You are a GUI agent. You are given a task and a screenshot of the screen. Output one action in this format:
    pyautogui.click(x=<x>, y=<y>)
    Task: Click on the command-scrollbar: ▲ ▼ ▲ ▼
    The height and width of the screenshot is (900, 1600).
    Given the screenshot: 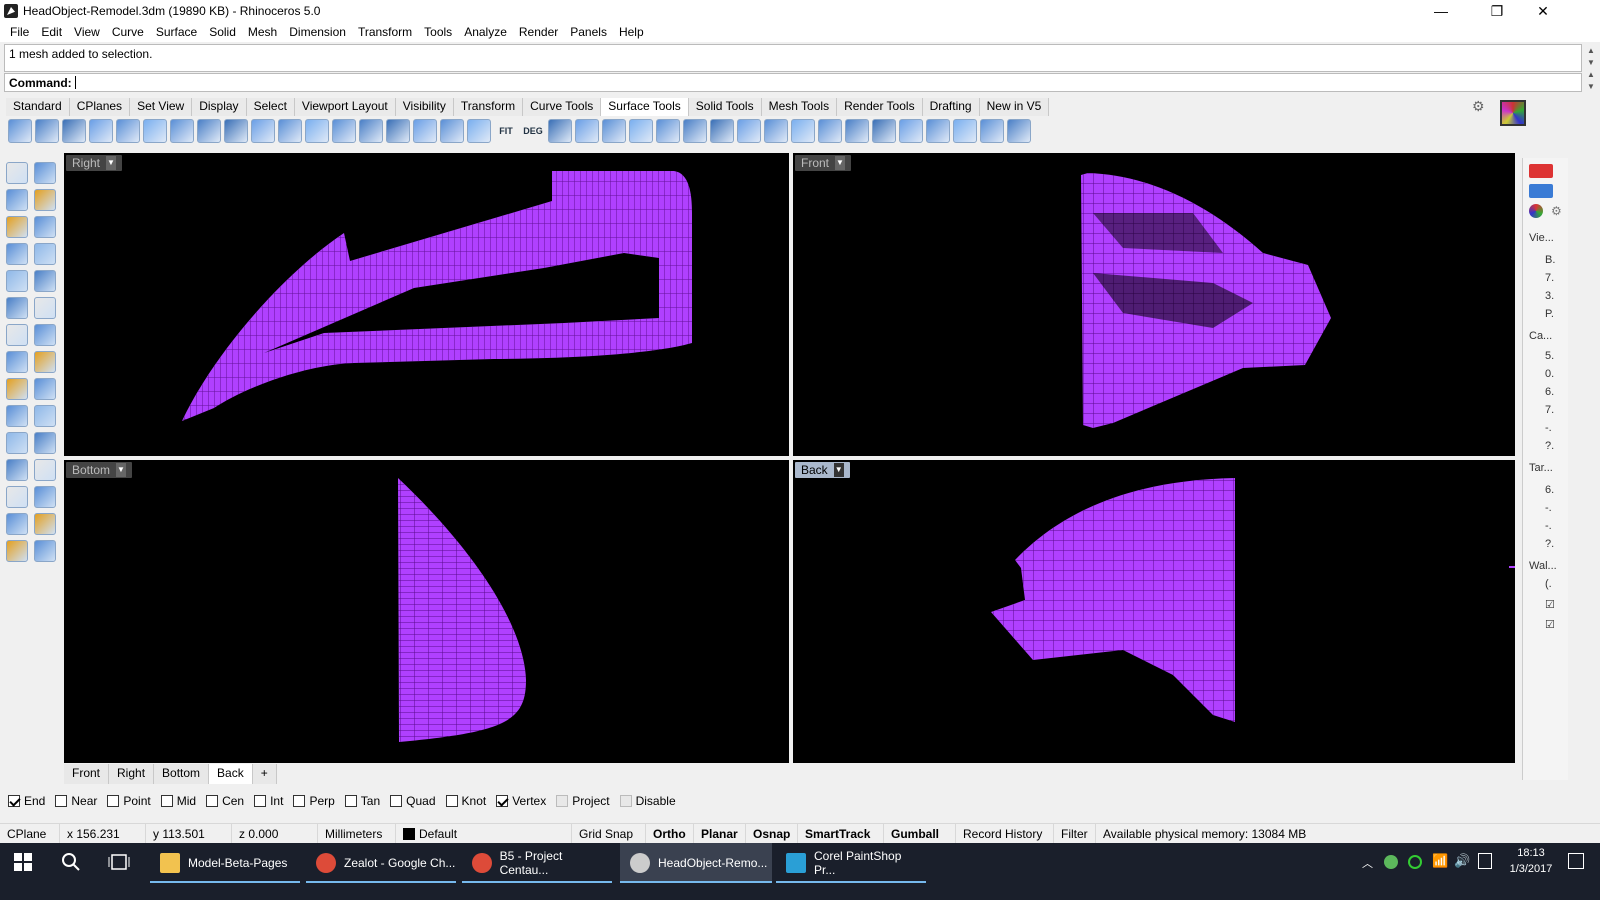 What is the action you would take?
    pyautogui.click(x=1591, y=68)
    